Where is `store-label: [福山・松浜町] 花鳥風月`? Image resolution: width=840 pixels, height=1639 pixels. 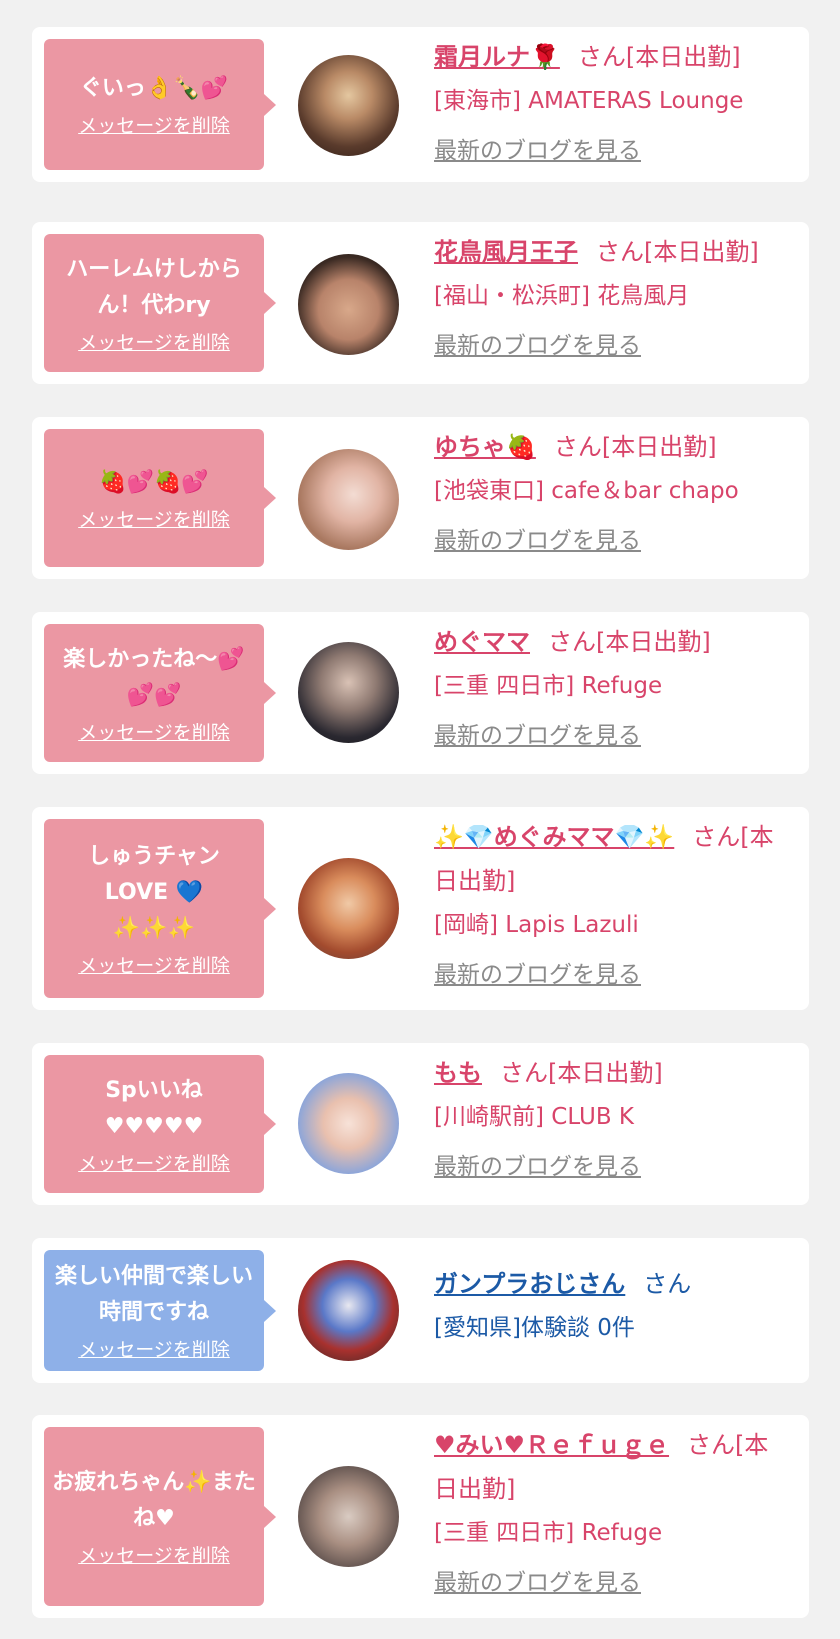
store-label: [福山・松浜町] 花鳥風月 is located at coordinates (562, 296).